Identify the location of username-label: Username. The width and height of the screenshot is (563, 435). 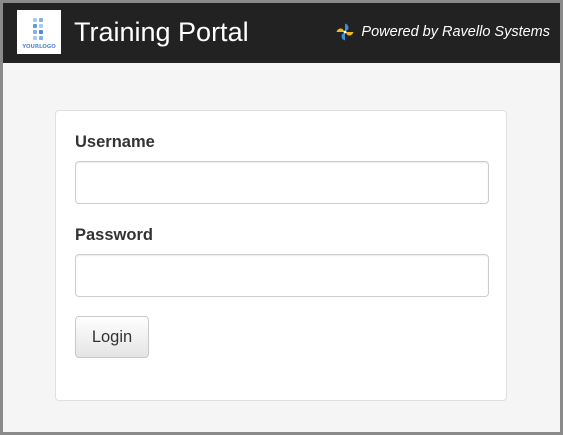
(115, 142).